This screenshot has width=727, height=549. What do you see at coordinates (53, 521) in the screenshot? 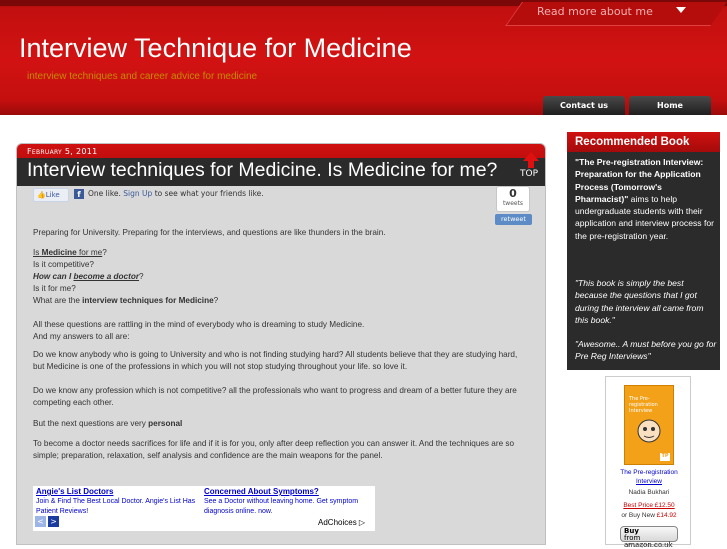
I see `ad-next-icon: >` at bounding box center [53, 521].